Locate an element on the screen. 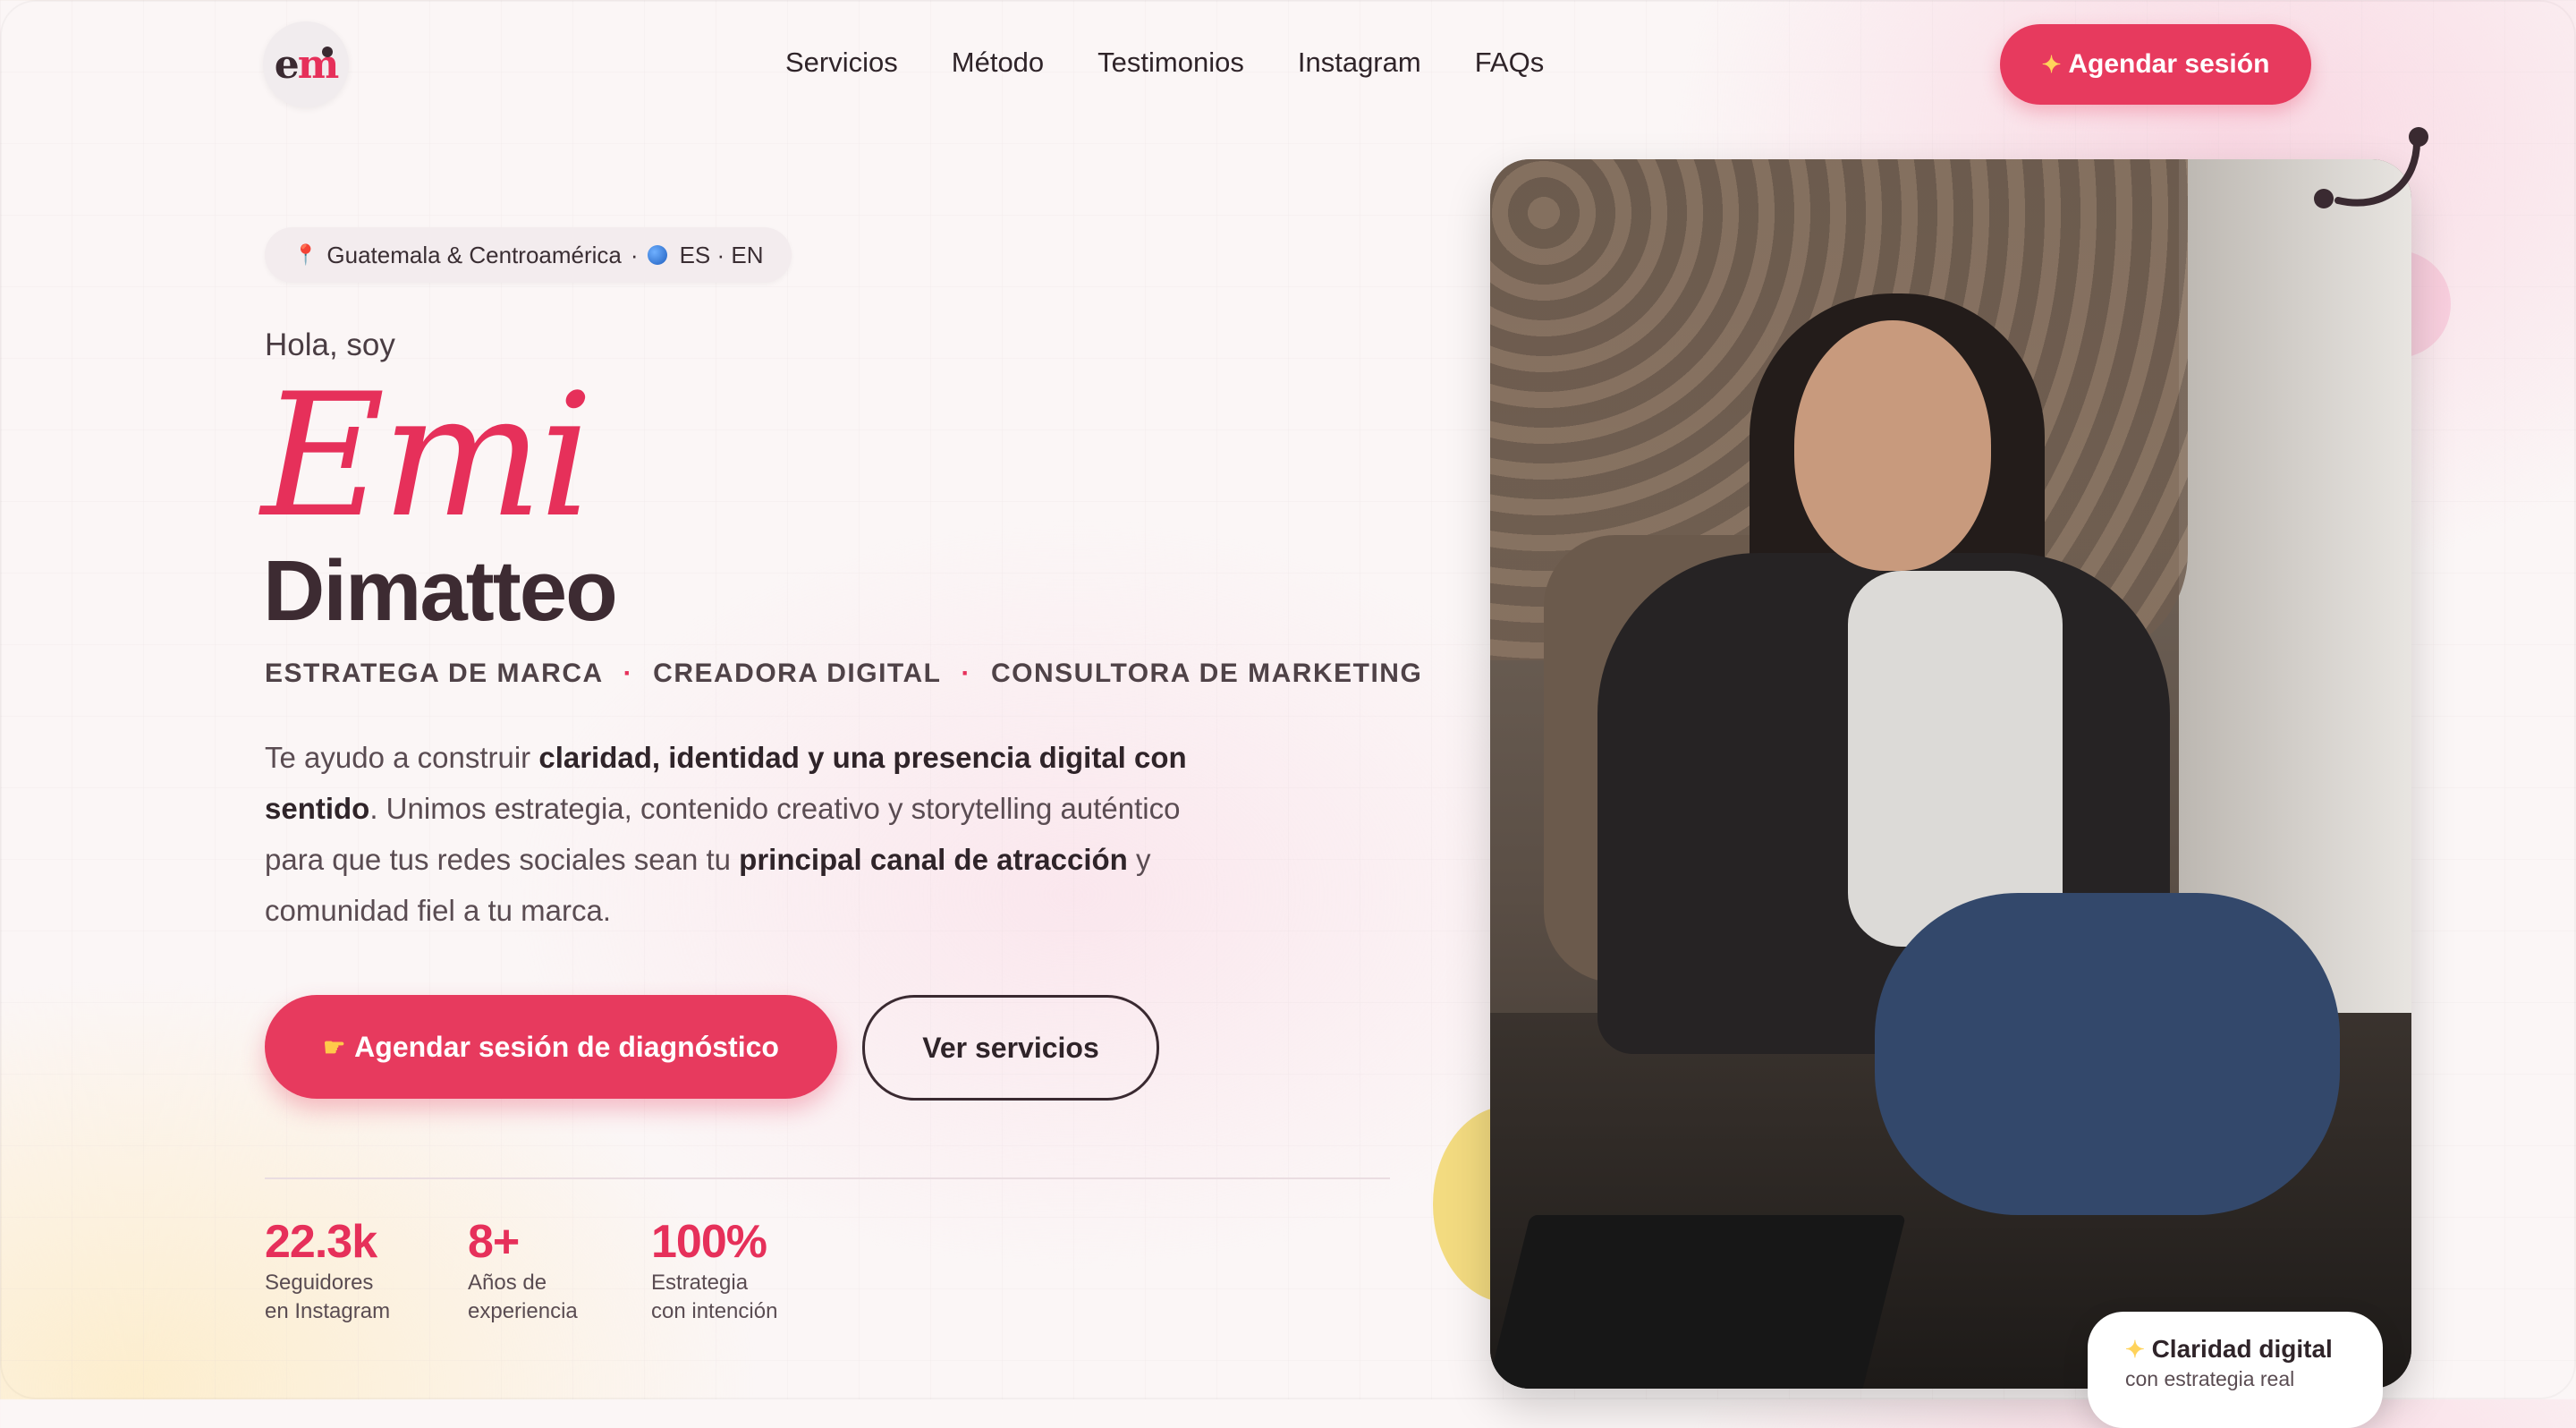 This screenshot has height=1428, width=2576. stat-followers: 22.3k Seguidores en Instagram is located at coordinates (354, 1270).